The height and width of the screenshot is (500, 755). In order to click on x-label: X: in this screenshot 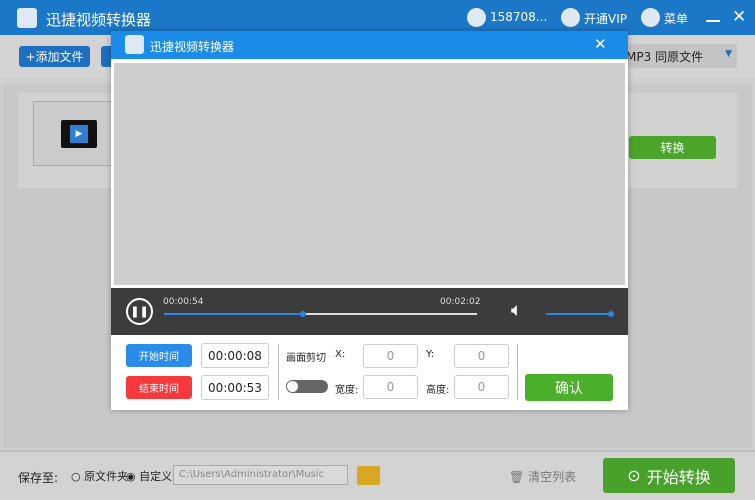, I will do `click(340, 354)`.